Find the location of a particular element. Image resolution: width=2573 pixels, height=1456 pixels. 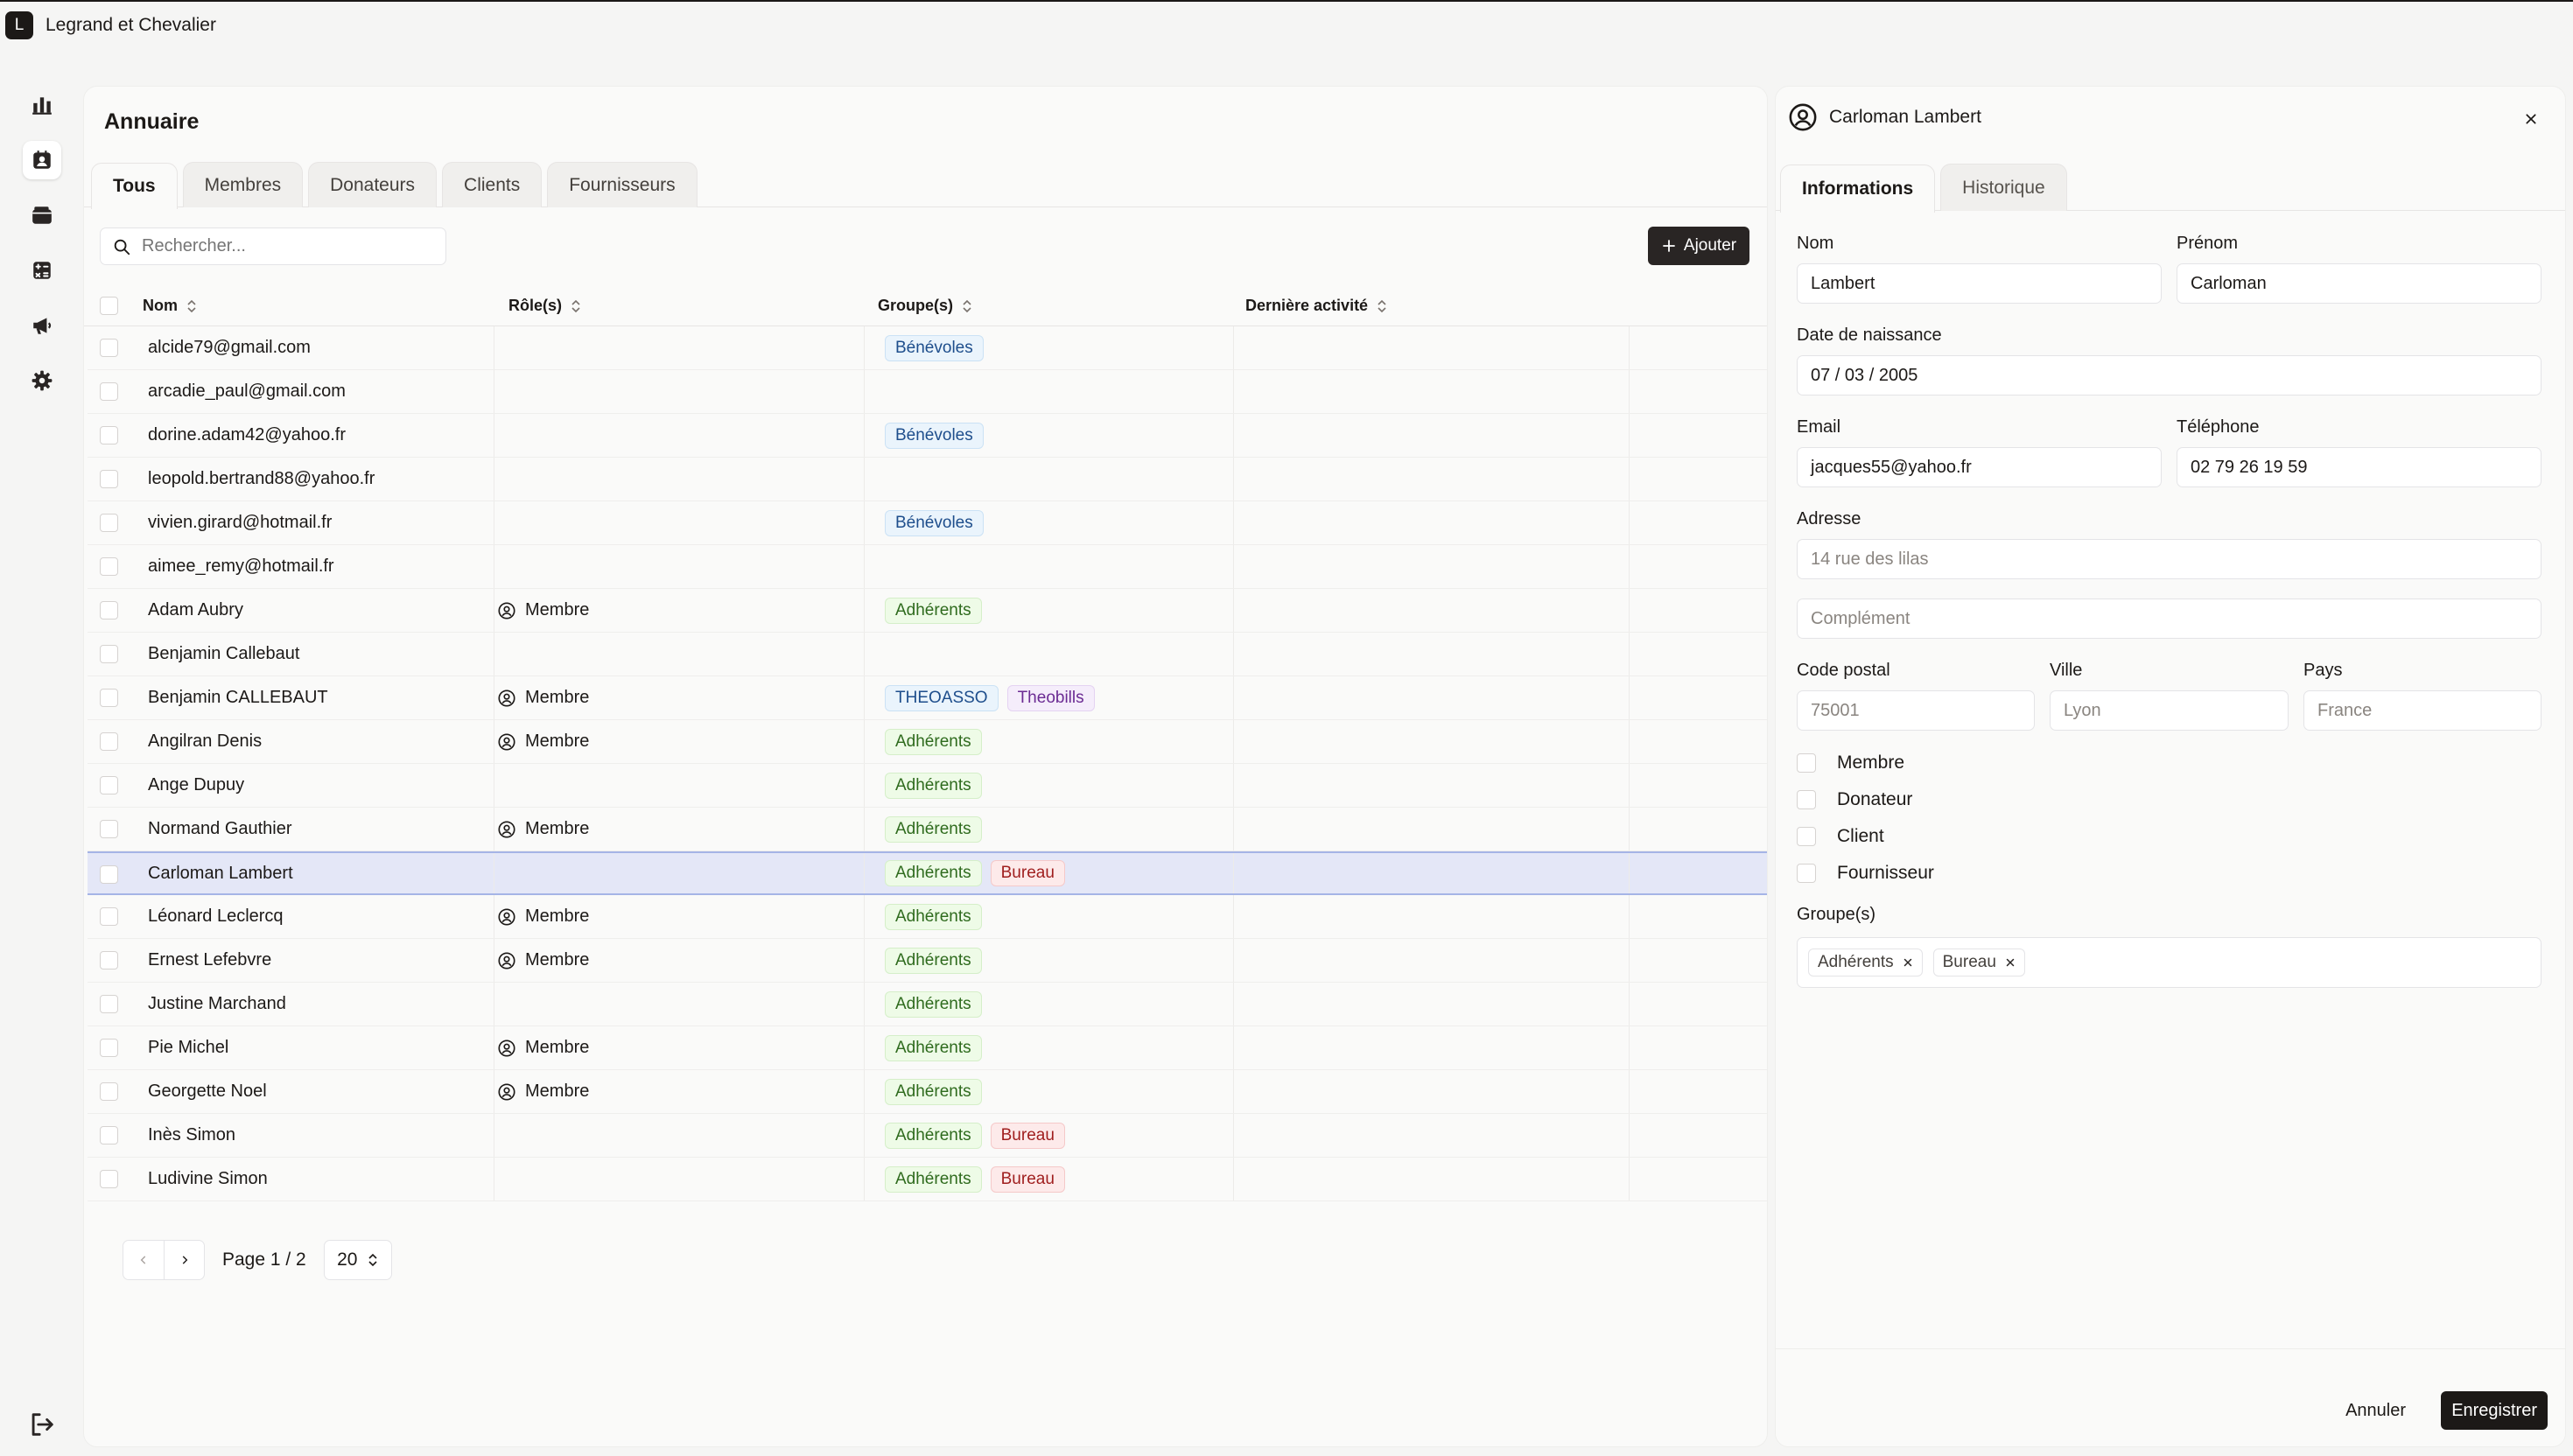

address-complement-field: Complément is located at coordinates (2169, 618).